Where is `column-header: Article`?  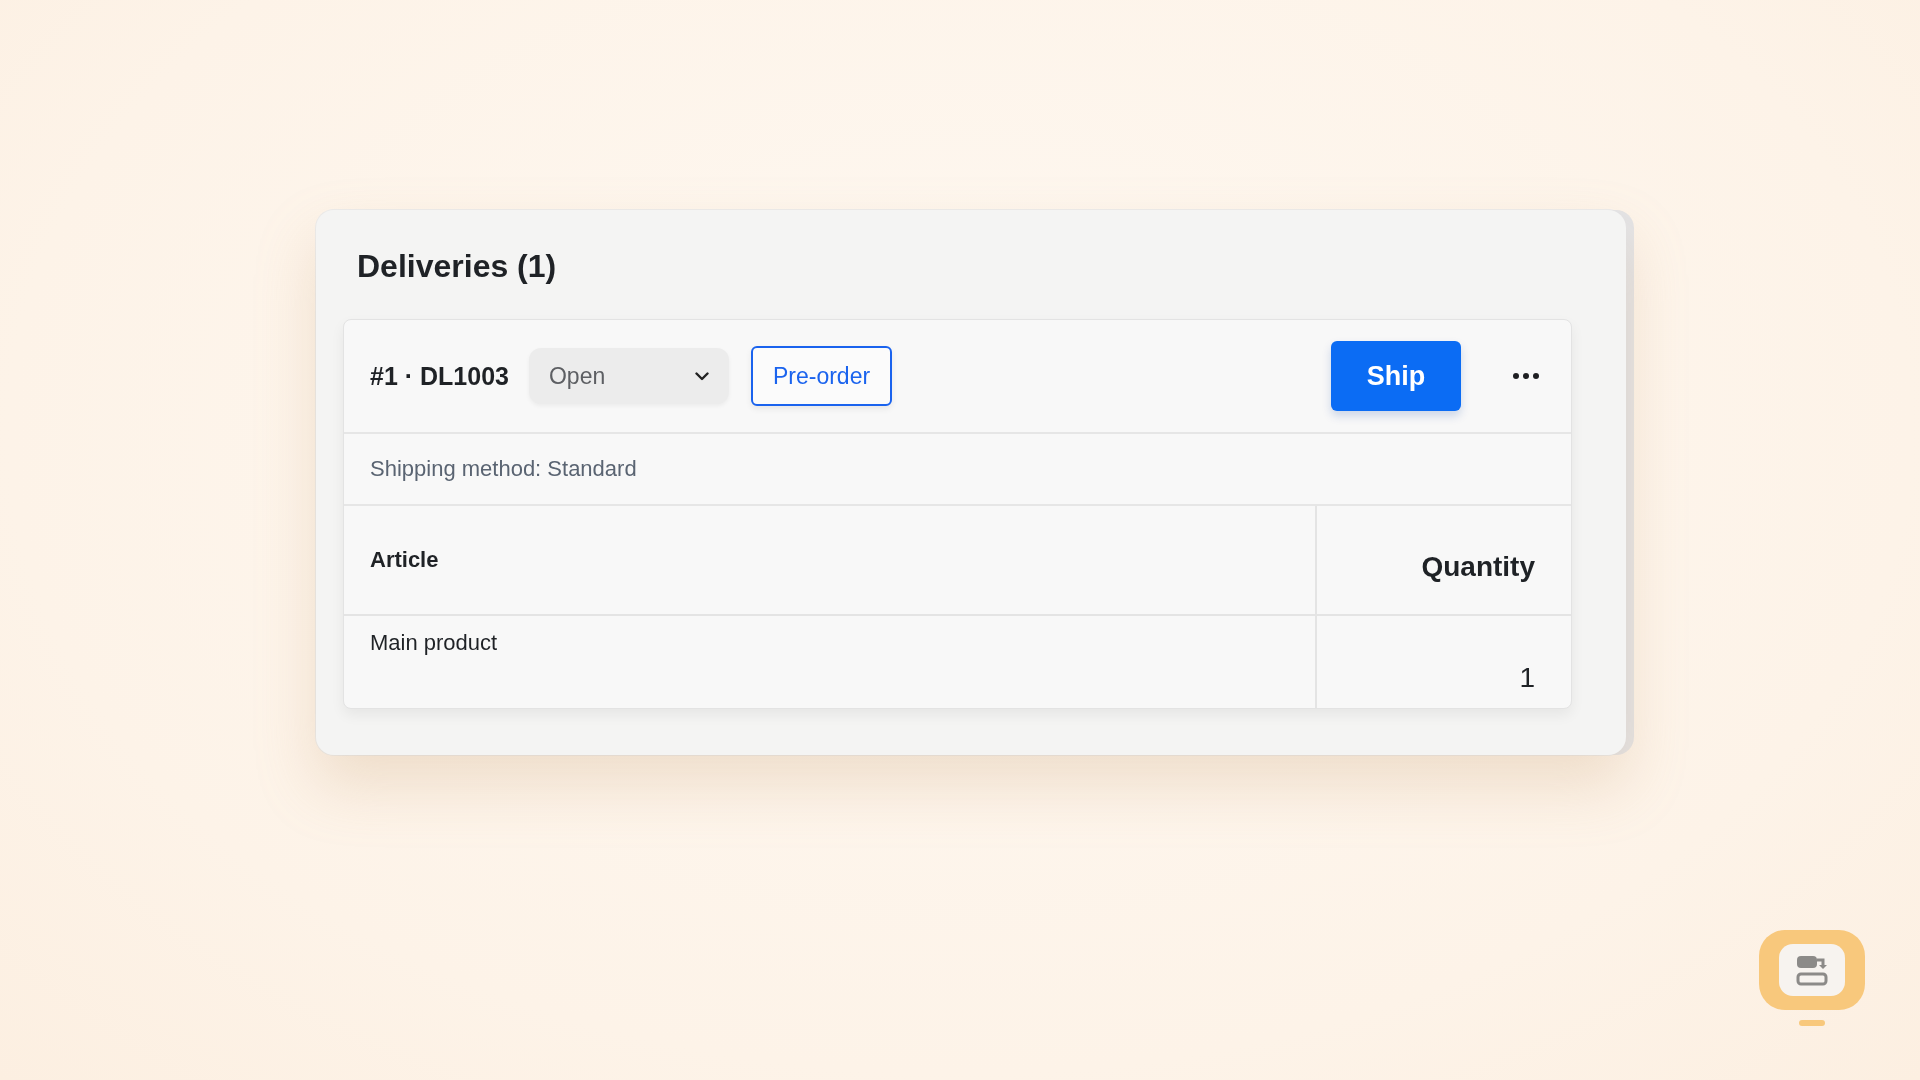
column-header: Article is located at coordinates (404, 560).